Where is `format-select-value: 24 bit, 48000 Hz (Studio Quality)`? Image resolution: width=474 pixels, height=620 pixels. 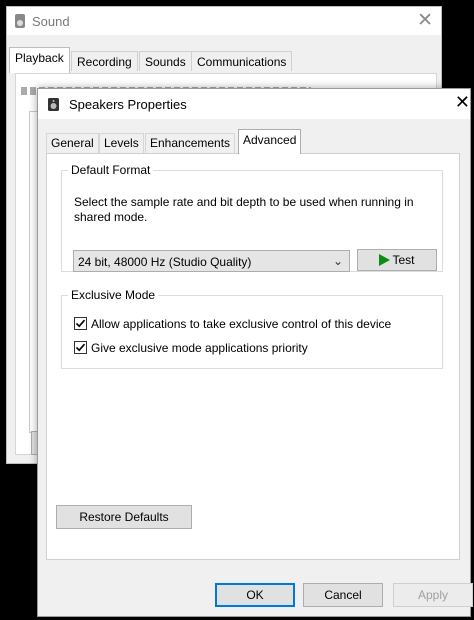 format-select-value: 24 bit, 48000 Hz (Studio Quality) is located at coordinates (165, 262).